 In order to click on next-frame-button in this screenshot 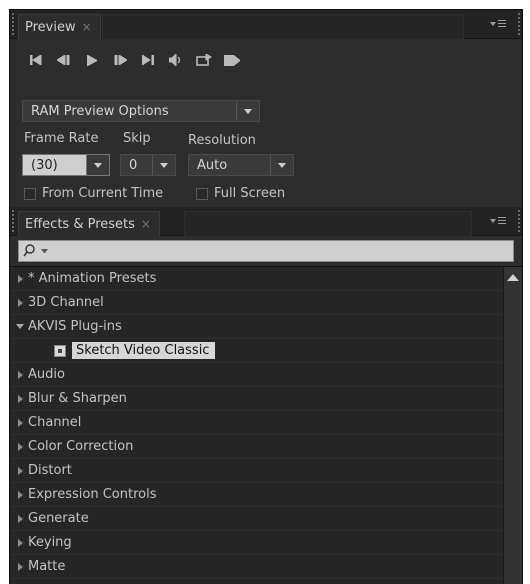, I will do `click(120, 60)`.